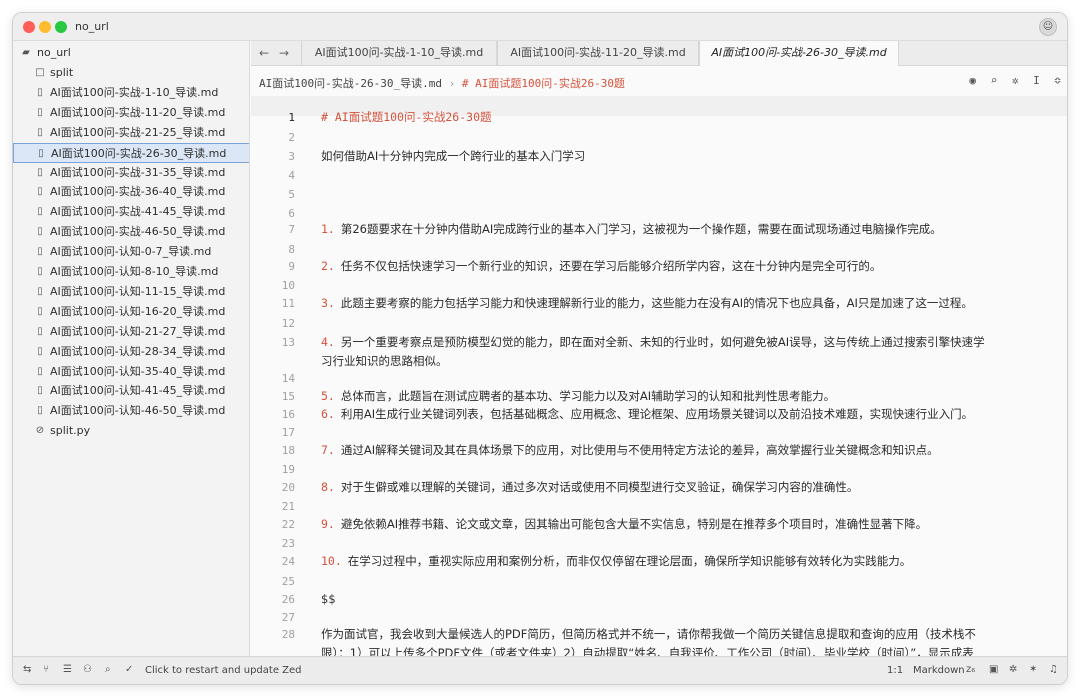 Image resolution: width=1080 pixels, height=697 pixels. Describe the element at coordinates (1048, 27) in the screenshot. I see `avatar: ☺` at that location.